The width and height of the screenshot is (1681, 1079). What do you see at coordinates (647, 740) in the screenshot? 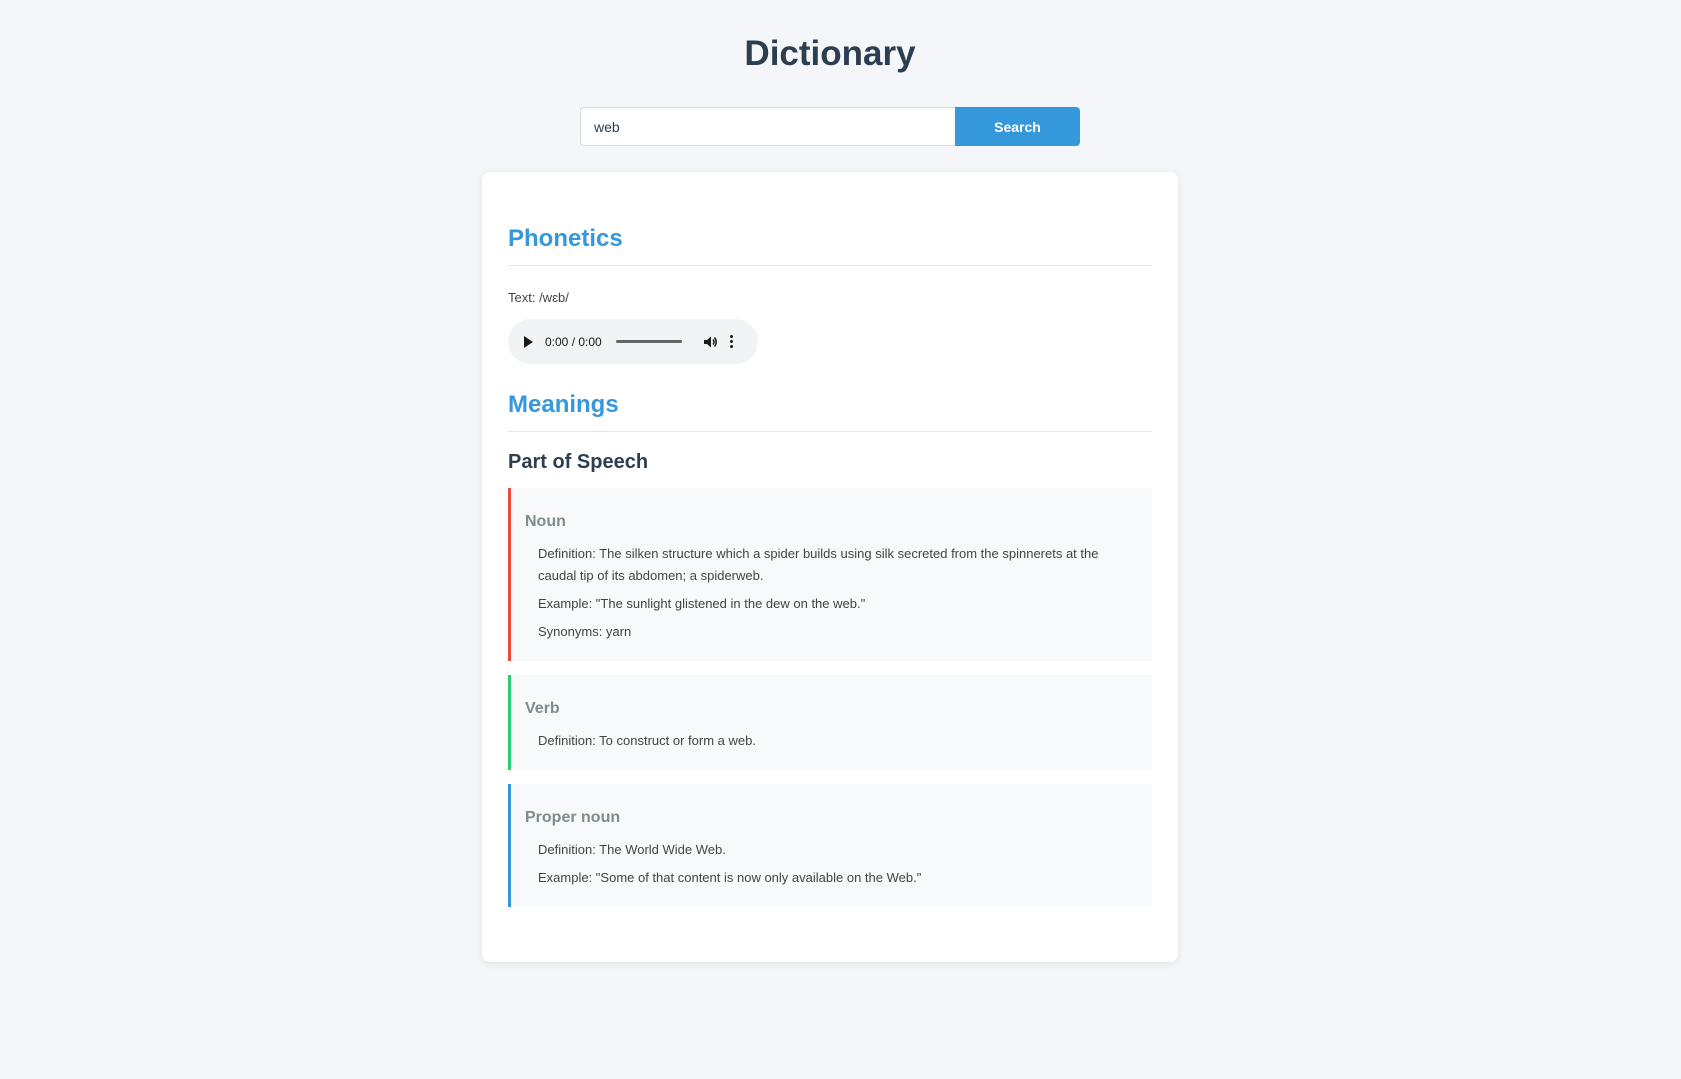
I see `meaning-line: Definition: To construct or form a web.` at bounding box center [647, 740].